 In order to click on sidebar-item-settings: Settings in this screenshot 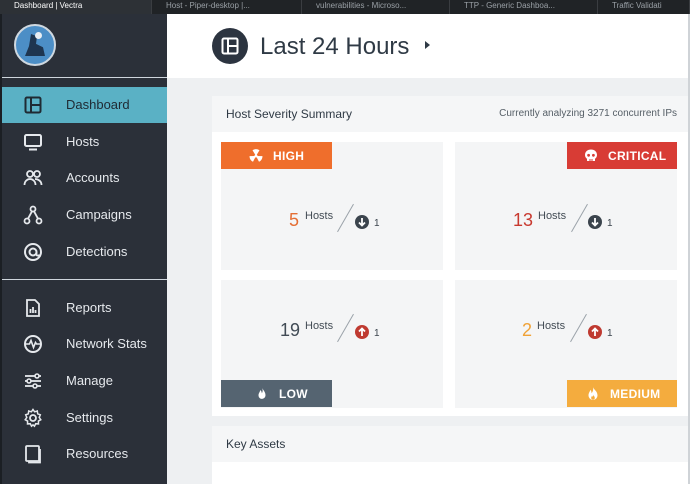, I will do `click(84, 418)`.